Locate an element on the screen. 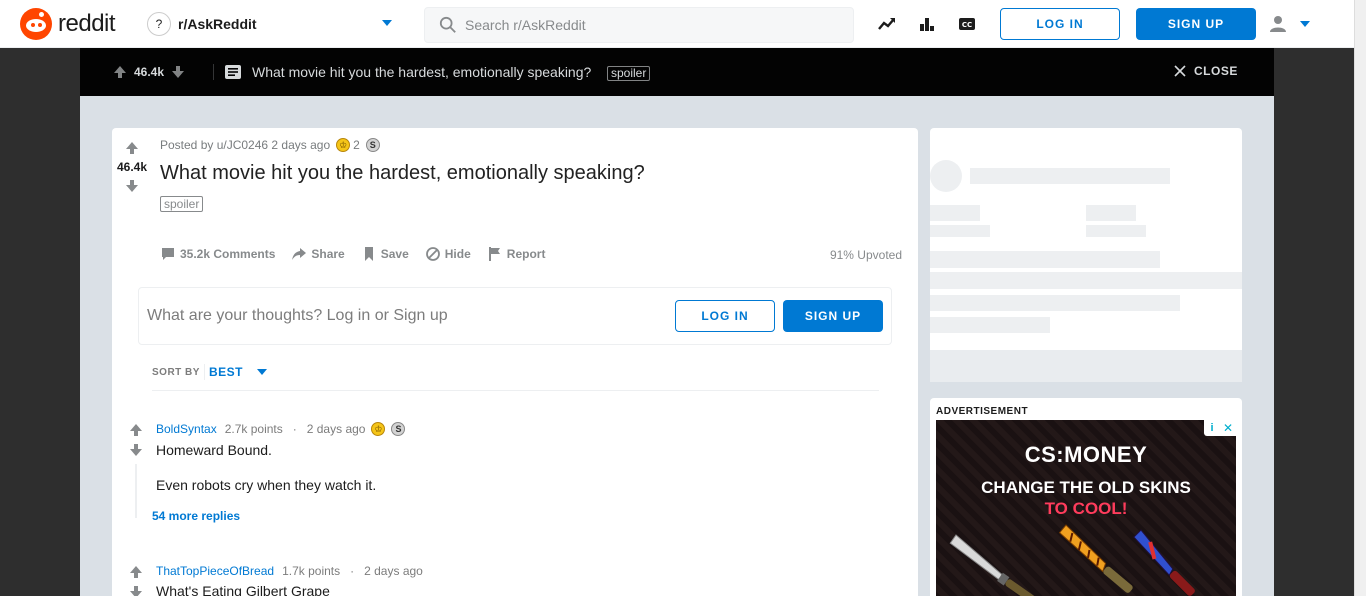 This screenshot has width=1366, height=596. close-icon is located at coordinates (1180, 71).